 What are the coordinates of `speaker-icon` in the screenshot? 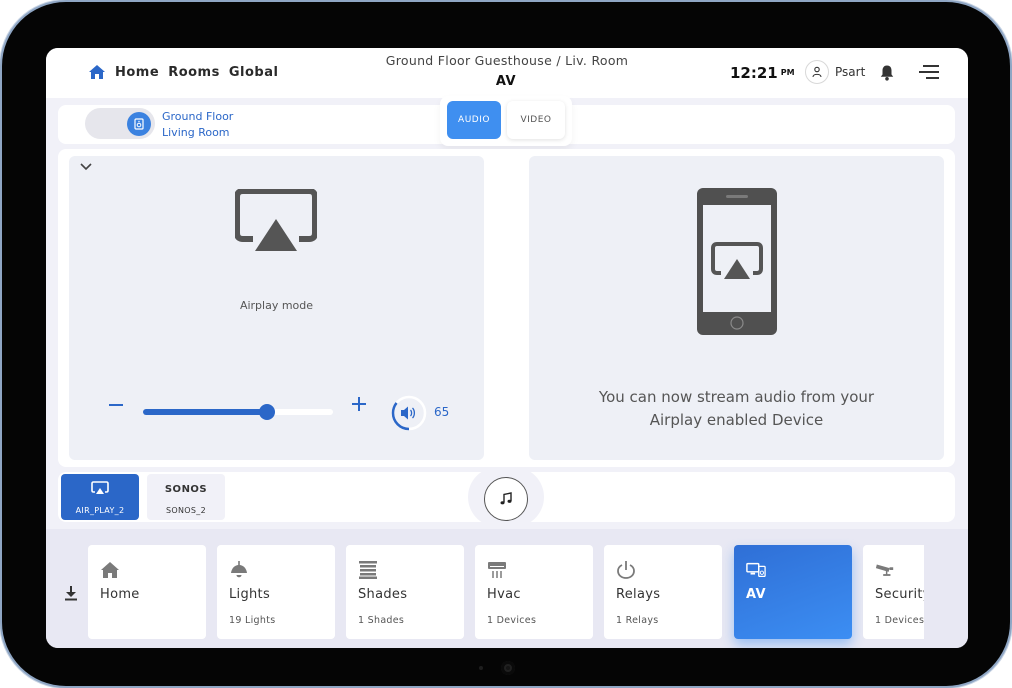 It's located at (139, 124).